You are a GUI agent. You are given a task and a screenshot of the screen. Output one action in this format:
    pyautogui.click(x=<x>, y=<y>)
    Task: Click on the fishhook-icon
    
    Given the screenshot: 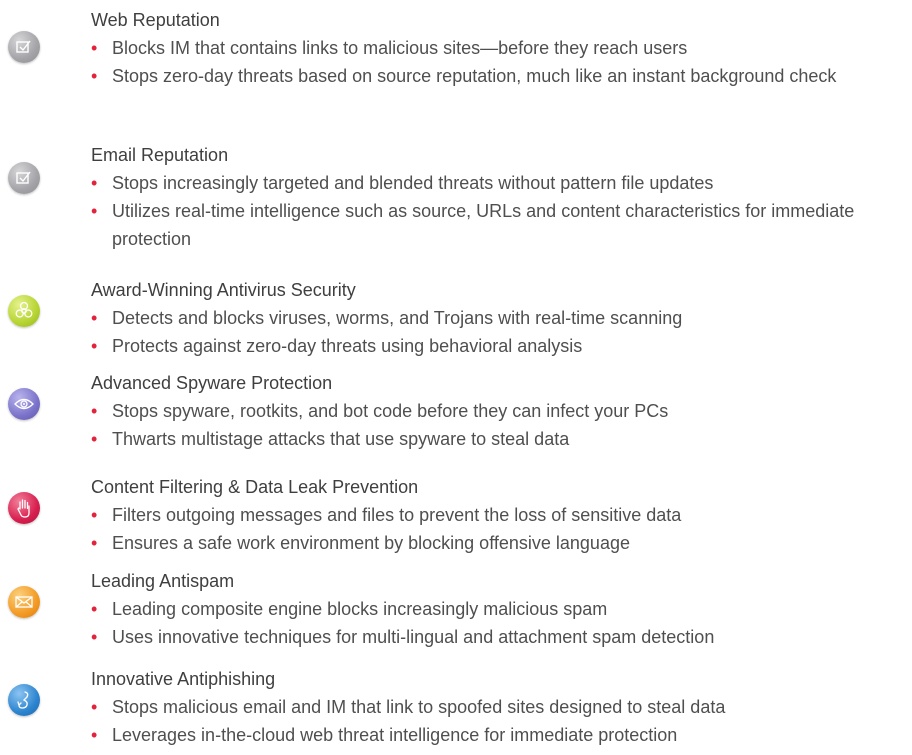 What is the action you would take?
    pyautogui.click(x=24, y=700)
    